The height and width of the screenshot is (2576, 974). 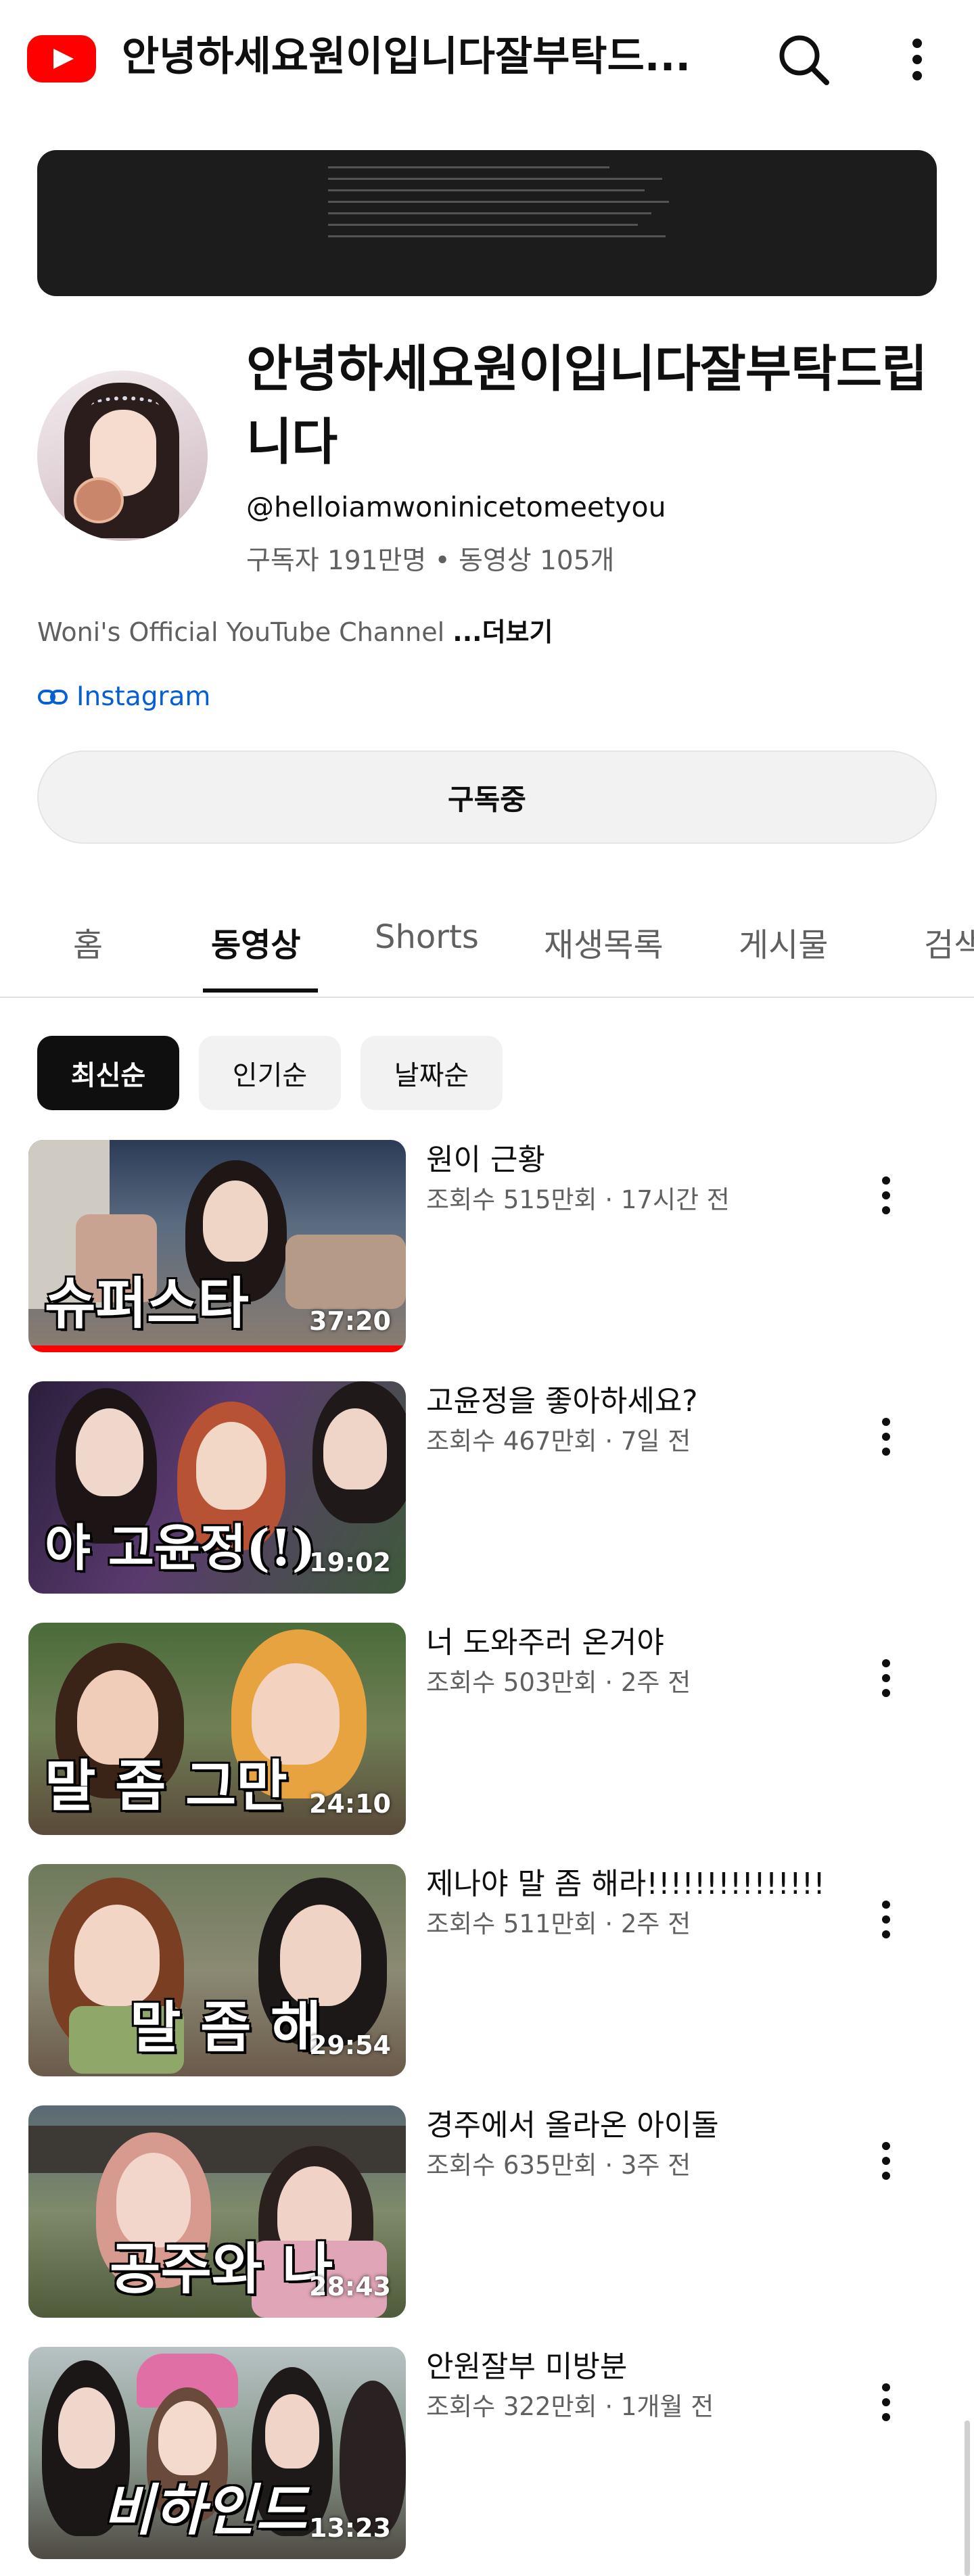 I want to click on video-duration: 29:54, so click(x=350, y=2045).